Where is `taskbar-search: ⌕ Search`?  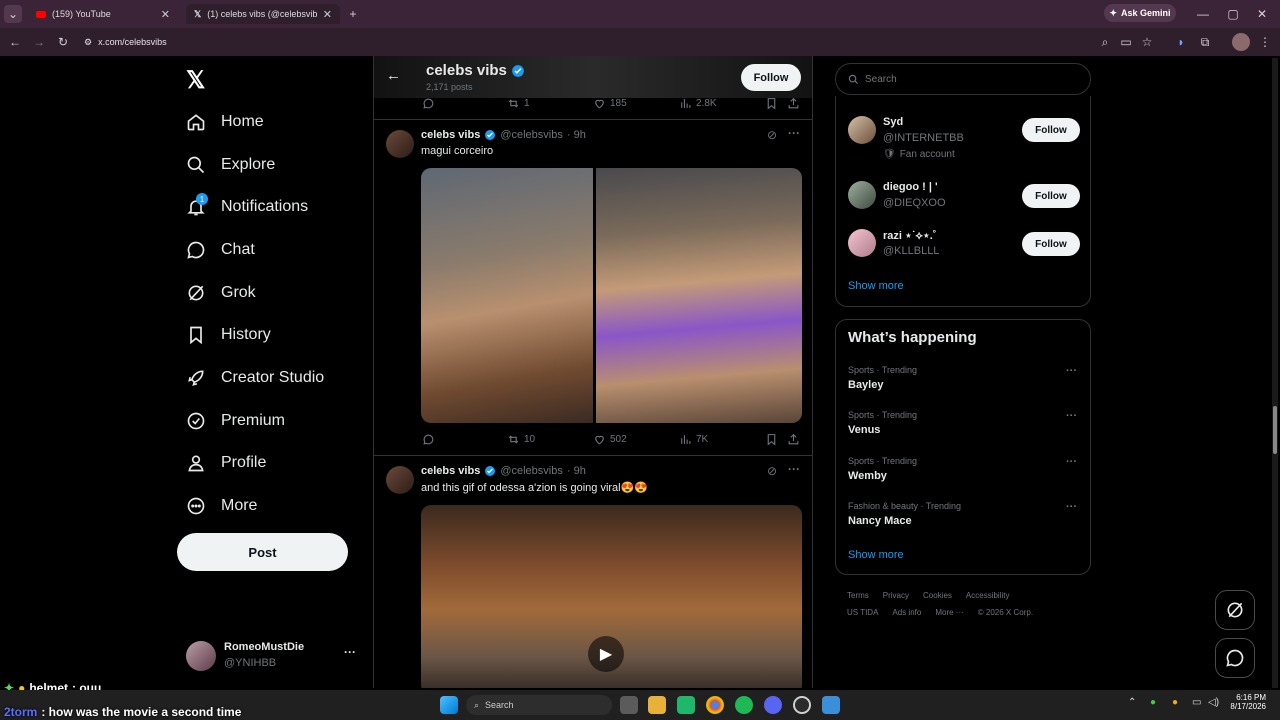 taskbar-search: ⌕ Search is located at coordinates (539, 705).